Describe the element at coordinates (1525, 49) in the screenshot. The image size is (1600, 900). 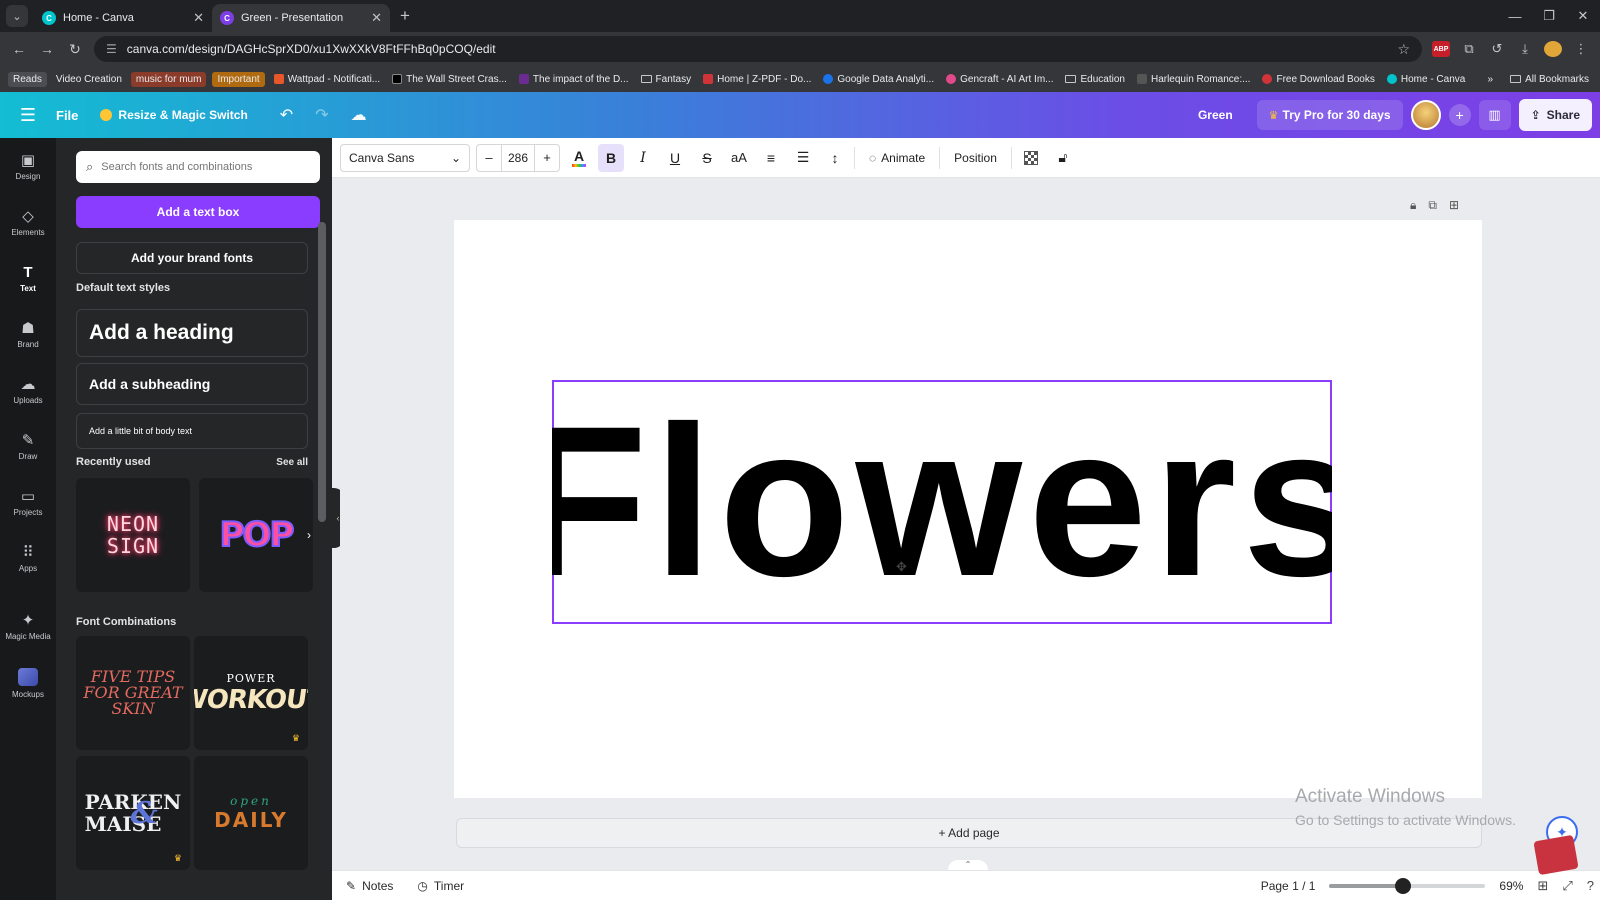
I see `download-icon: ⤓` at that location.